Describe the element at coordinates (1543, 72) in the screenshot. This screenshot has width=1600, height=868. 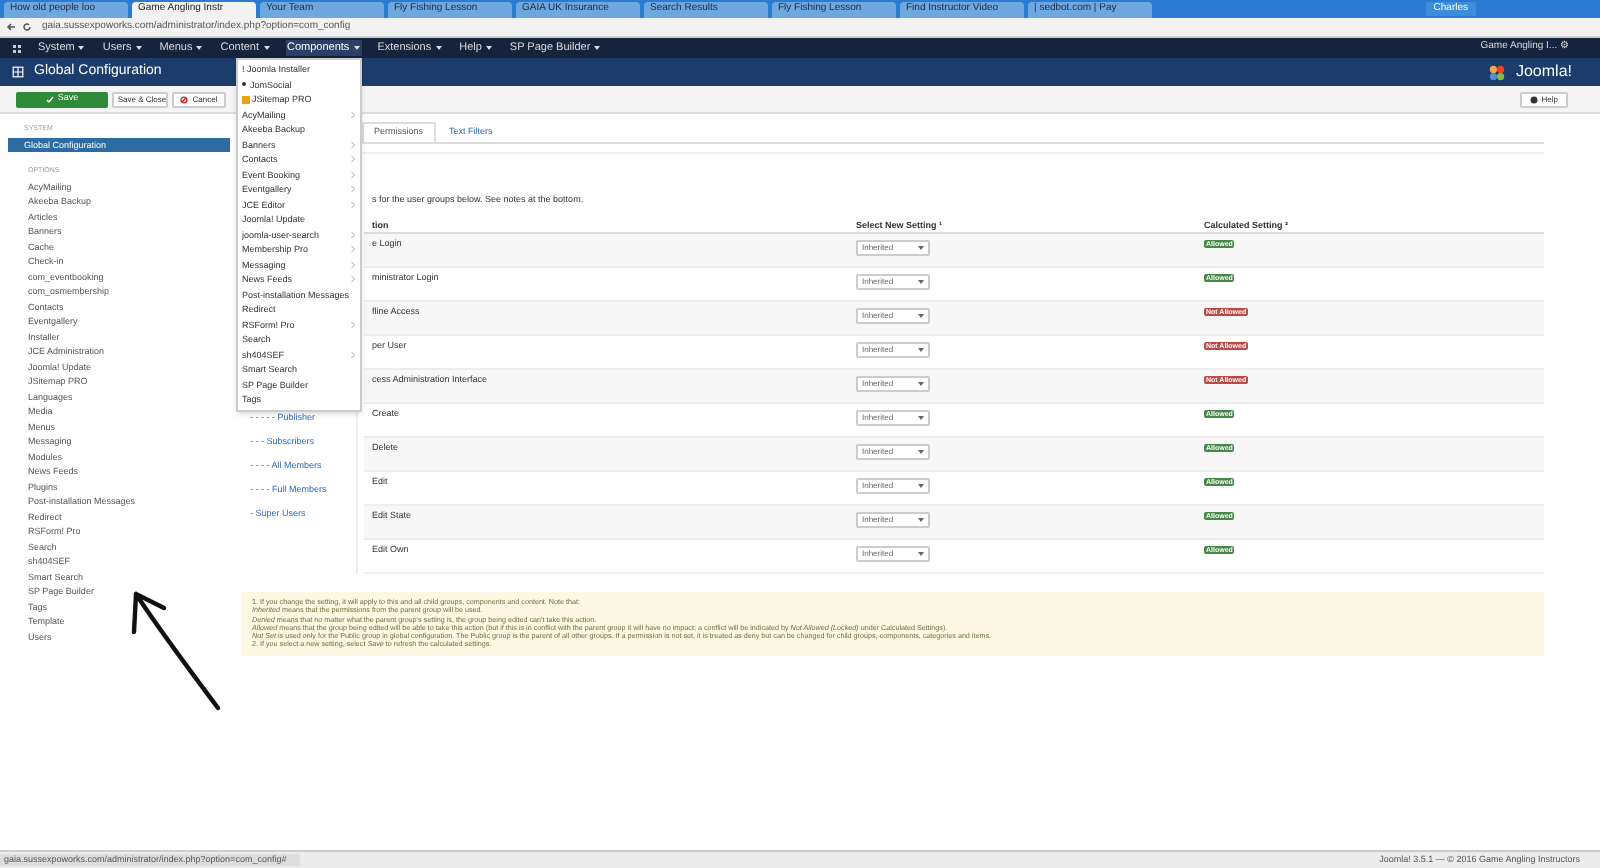
I see `logo-text: Joomla!` at that location.